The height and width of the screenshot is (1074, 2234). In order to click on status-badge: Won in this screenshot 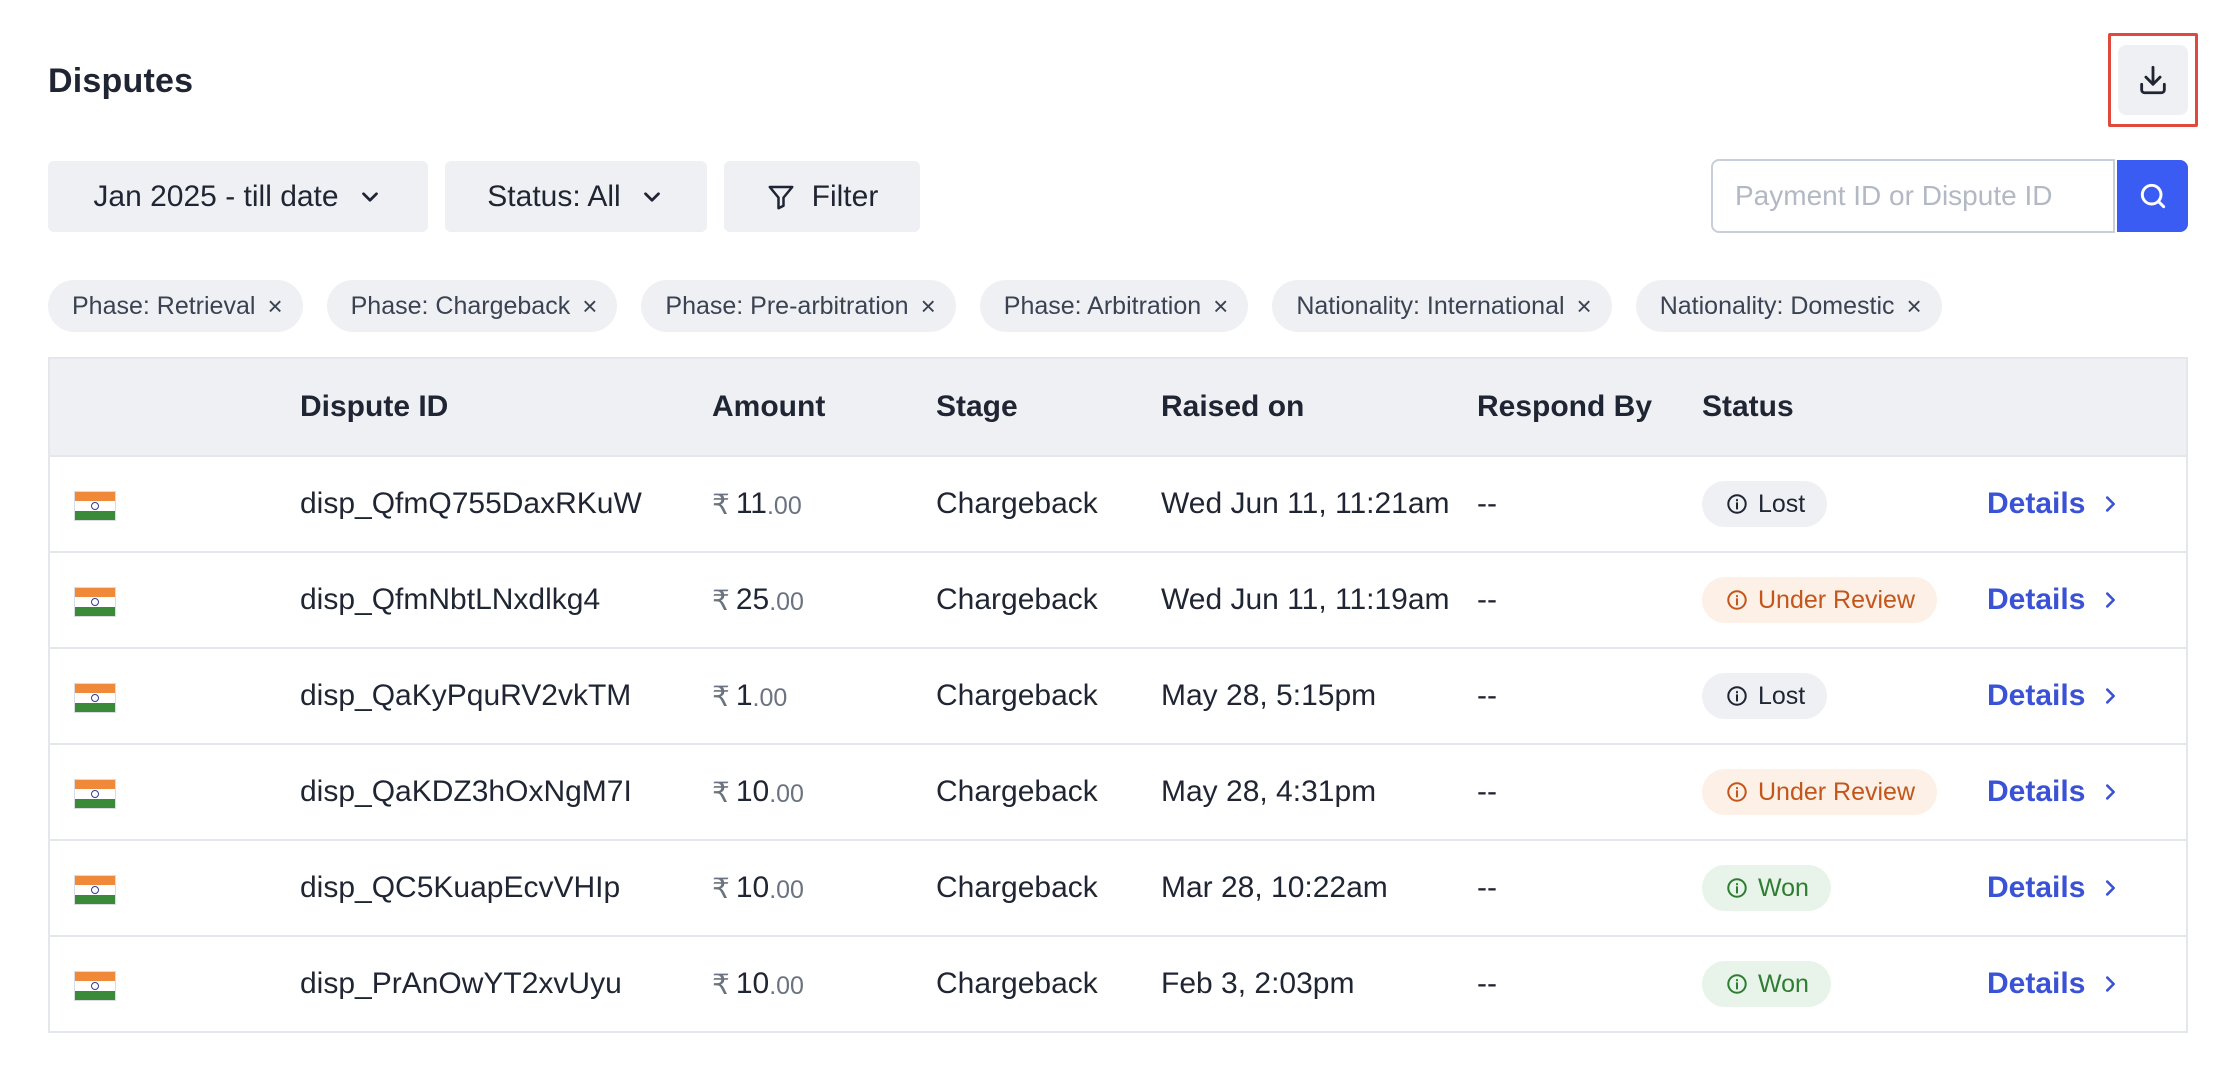, I will do `click(1766, 984)`.